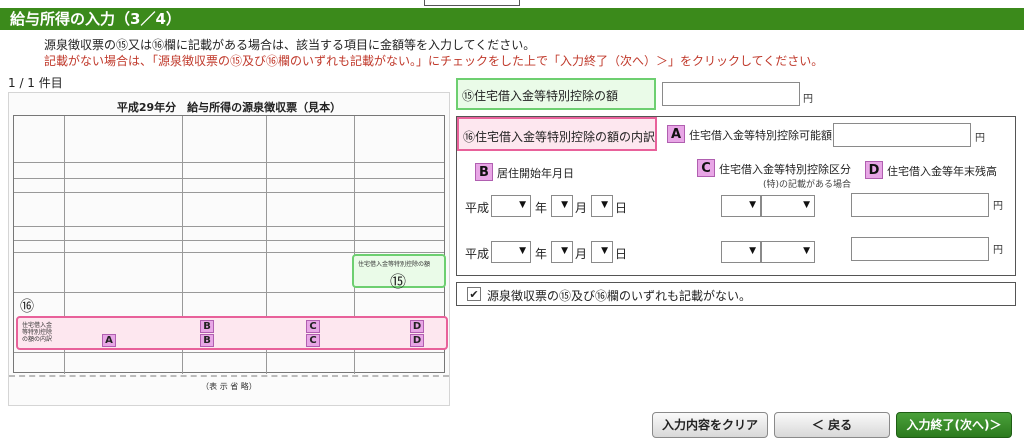 This screenshot has width=1024, height=442. I want to click on a-unit: 円, so click(980, 138).